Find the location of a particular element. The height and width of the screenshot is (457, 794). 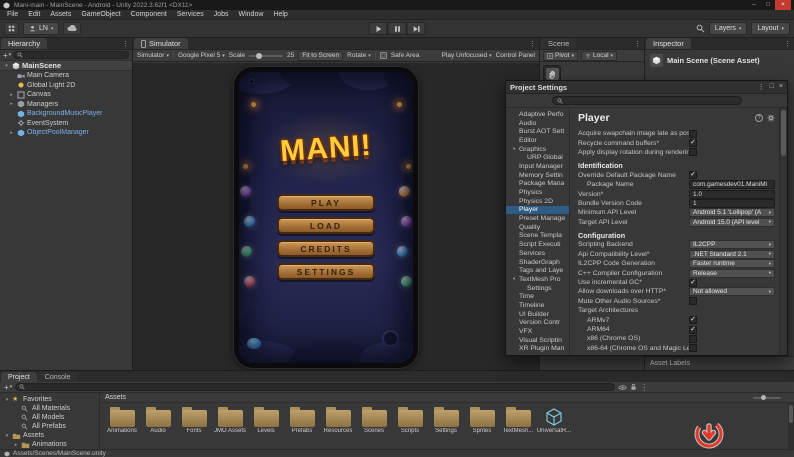

settings-search-input is located at coordinates (646, 100).